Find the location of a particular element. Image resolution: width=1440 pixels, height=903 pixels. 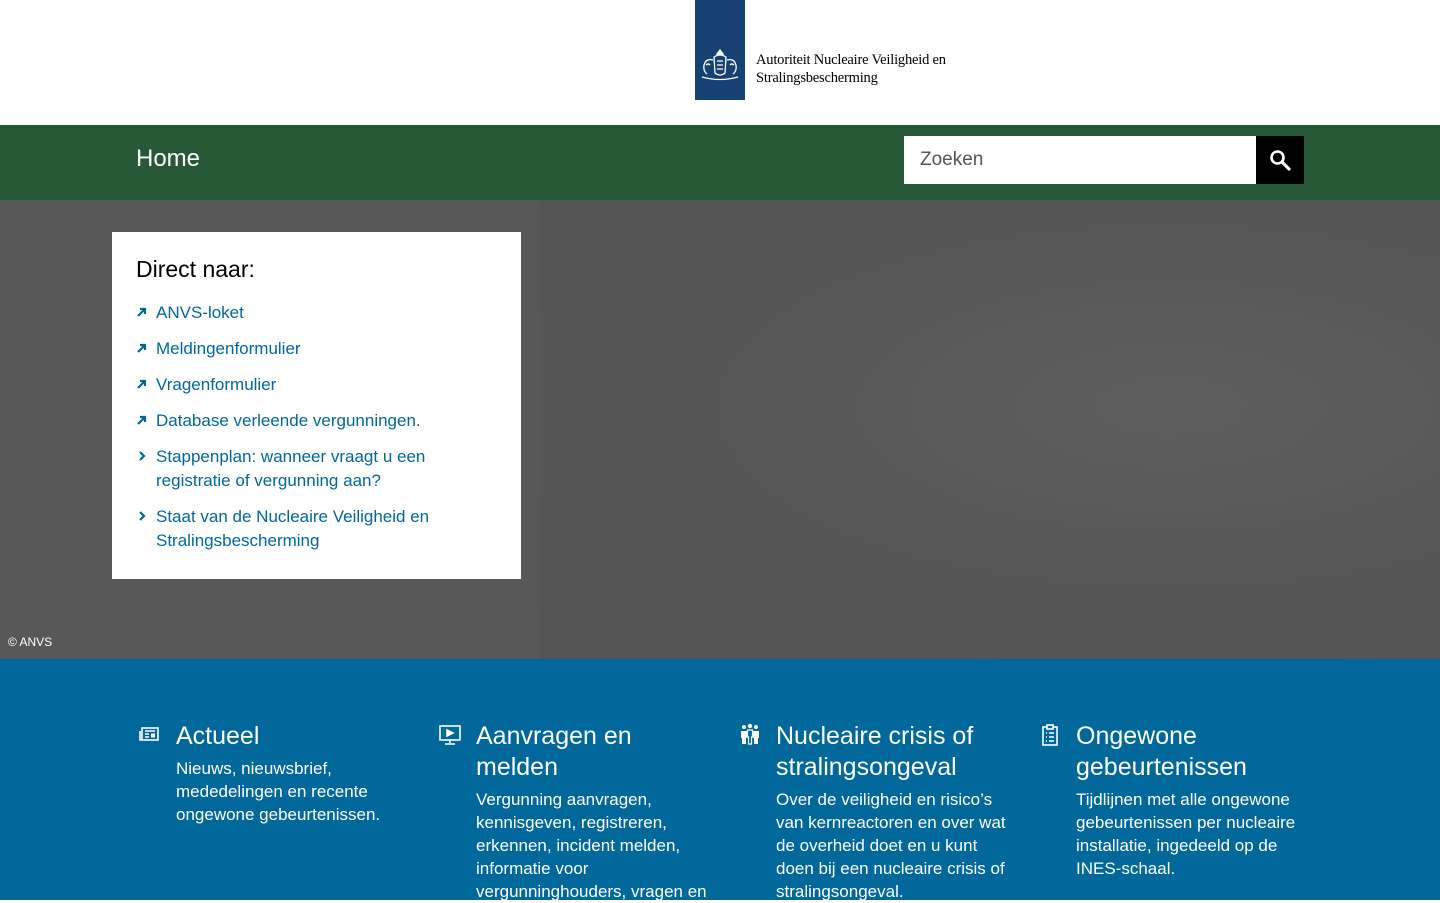

link-anvs-loket: ANVS-loket is located at coordinates (200, 312).